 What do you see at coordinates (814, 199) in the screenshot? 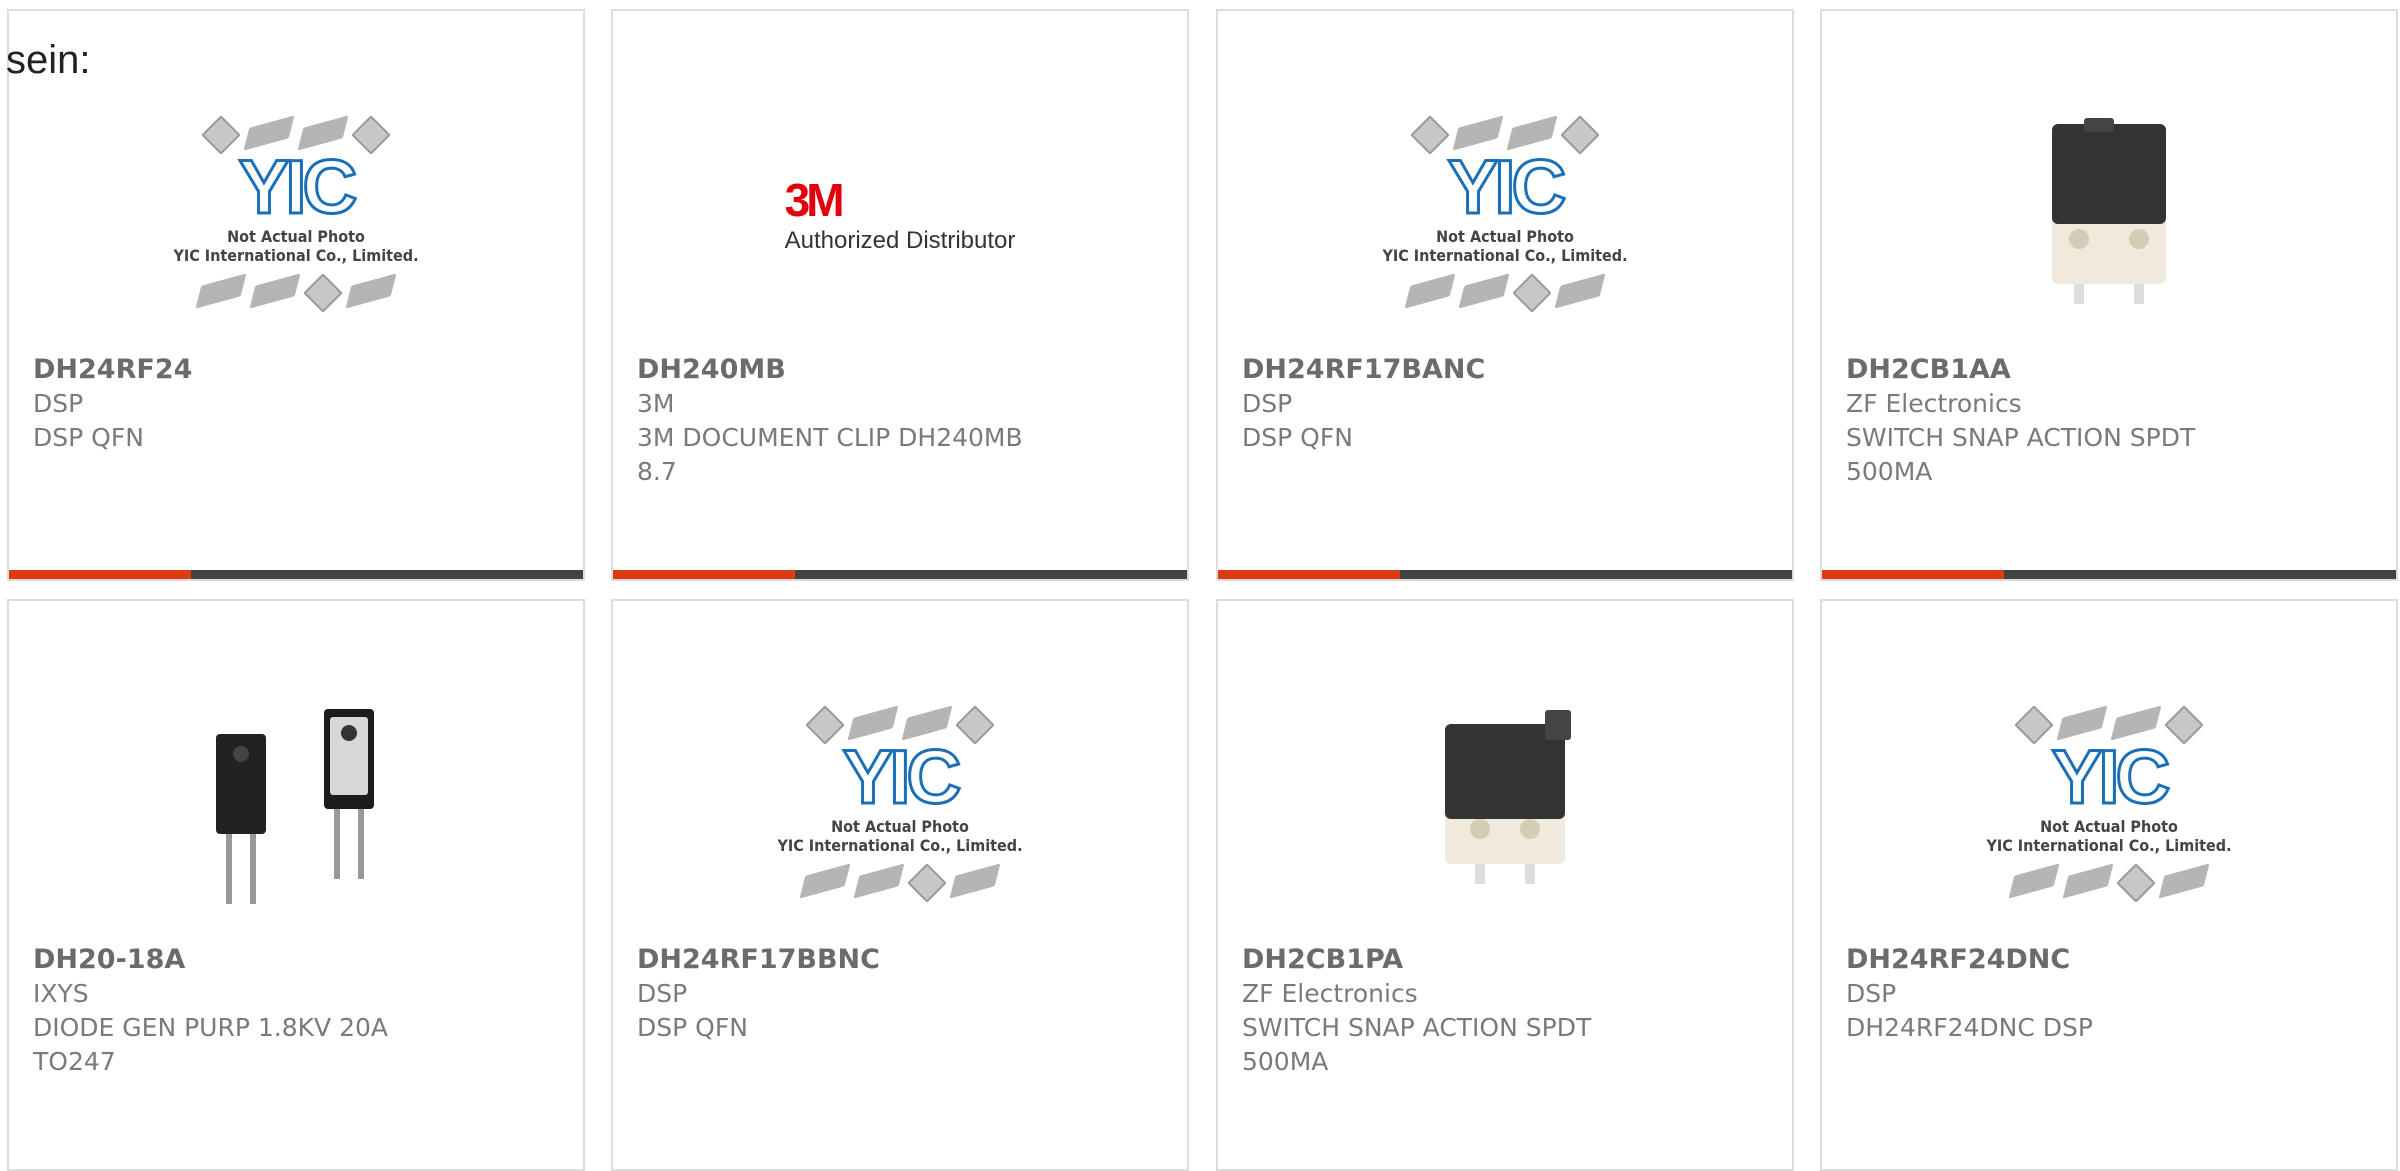
I see `3m-logo: 3M` at bounding box center [814, 199].